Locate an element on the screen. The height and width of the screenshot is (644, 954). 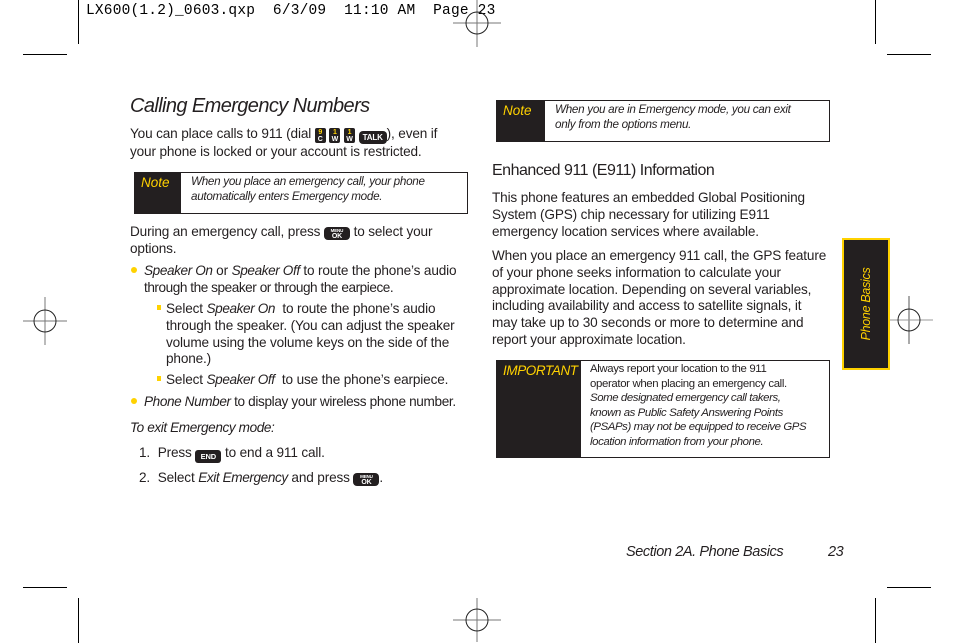
page-number: 23 is located at coordinates (836, 552).